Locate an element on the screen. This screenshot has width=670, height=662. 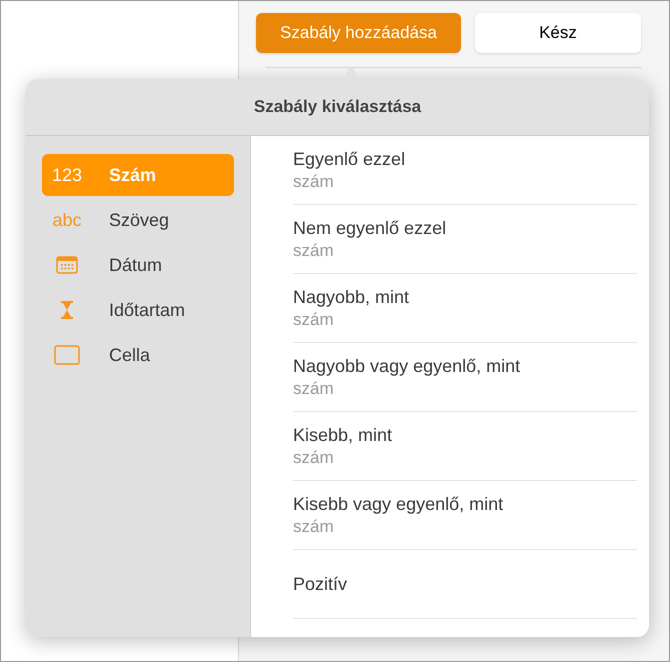
cell-icon is located at coordinates (67, 355).